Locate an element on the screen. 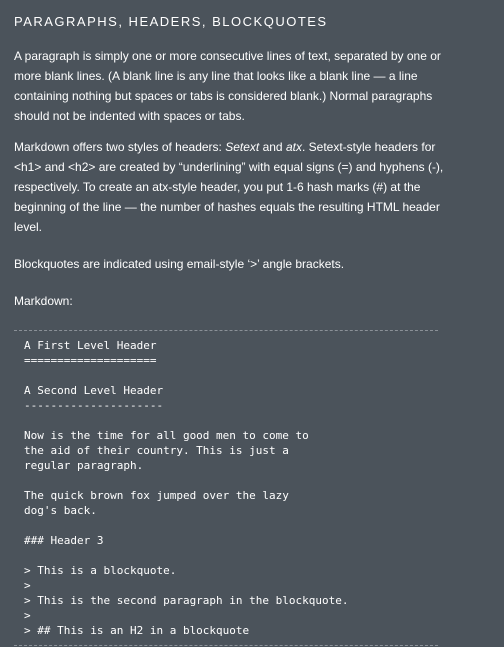 The image size is (504, 647). code-line: A Second Level Header is located at coordinates (94, 390).